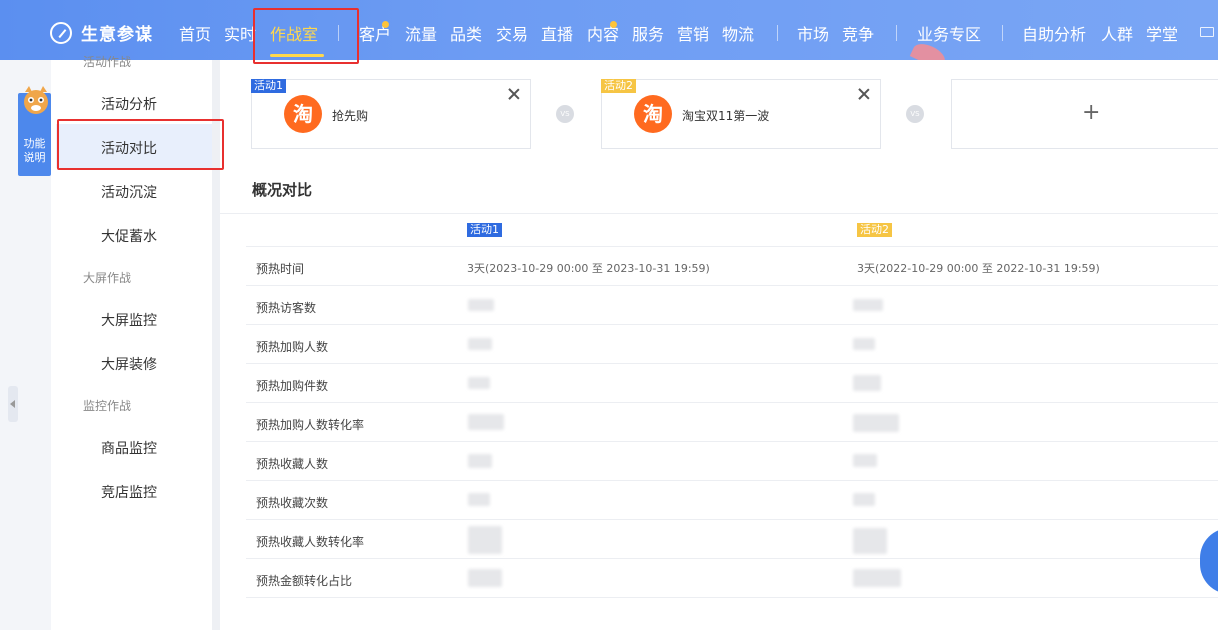 The image size is (1218, 630). I want to click on sidebar-item-activity-compare: 活动对比, so click(129, 148).